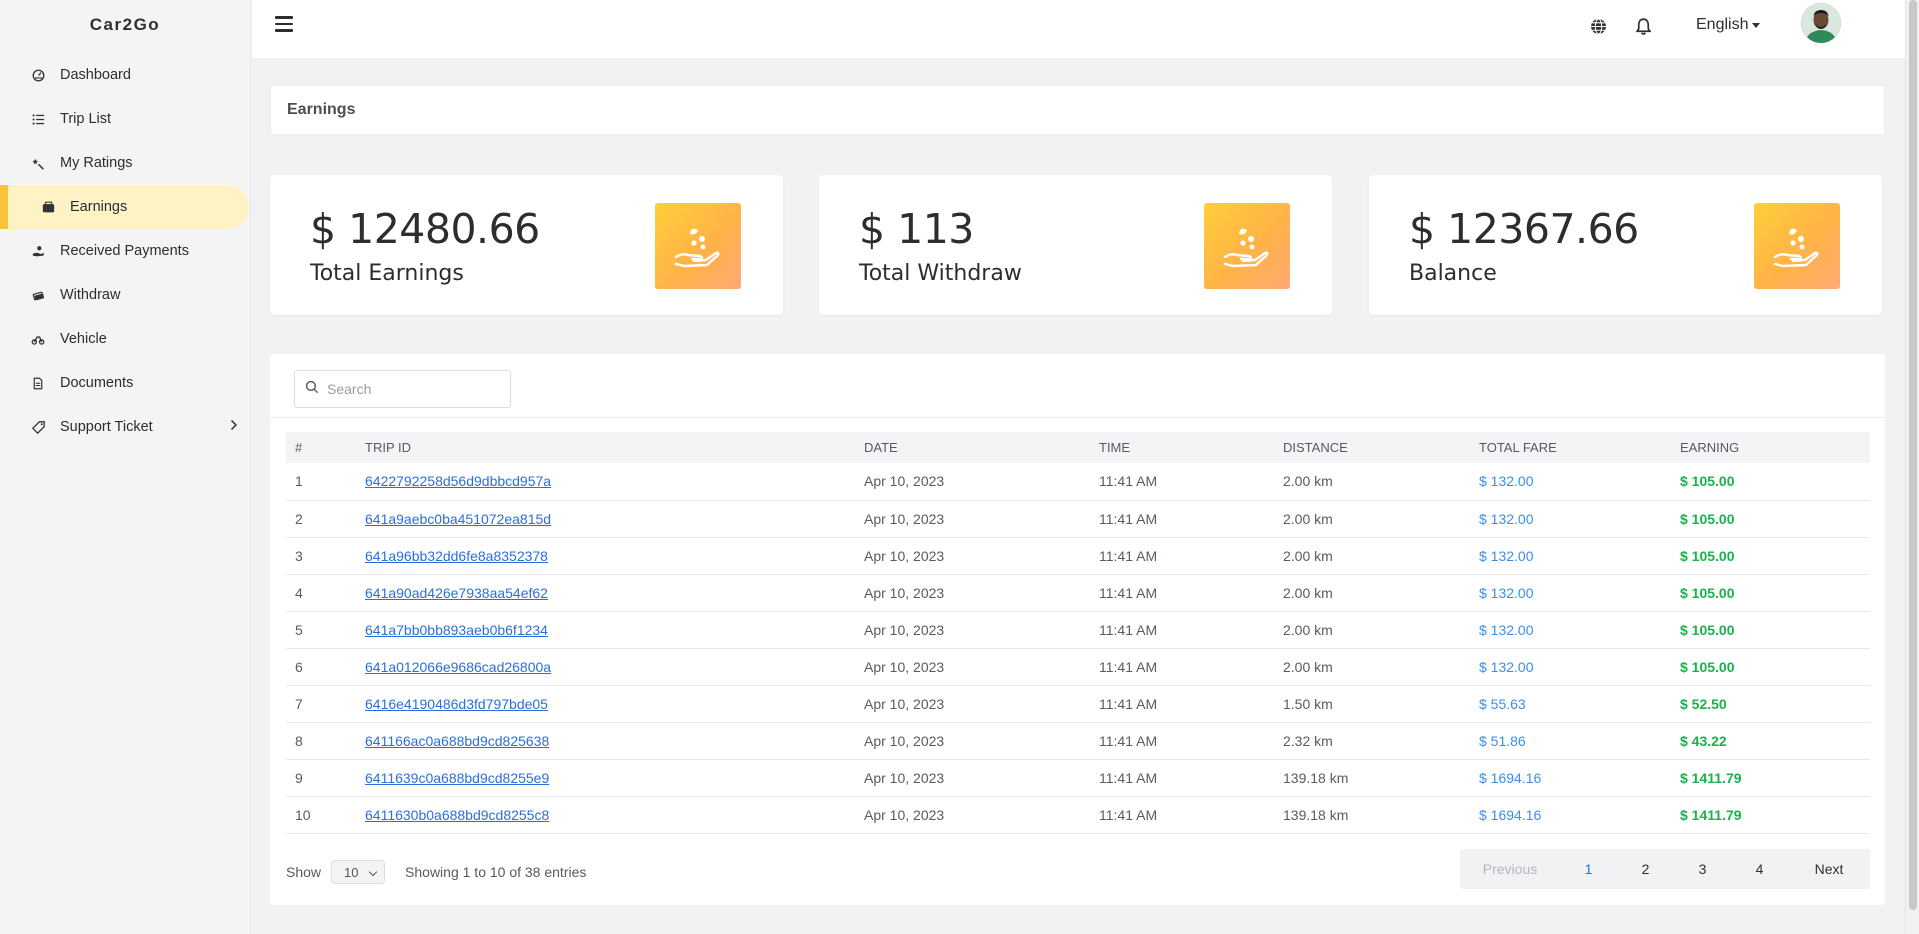  Describe the element at coordinates (457, 815) in the screenshot. I see `trip-id-link: 6411630b0a688bd9cd8255c8` at that location.